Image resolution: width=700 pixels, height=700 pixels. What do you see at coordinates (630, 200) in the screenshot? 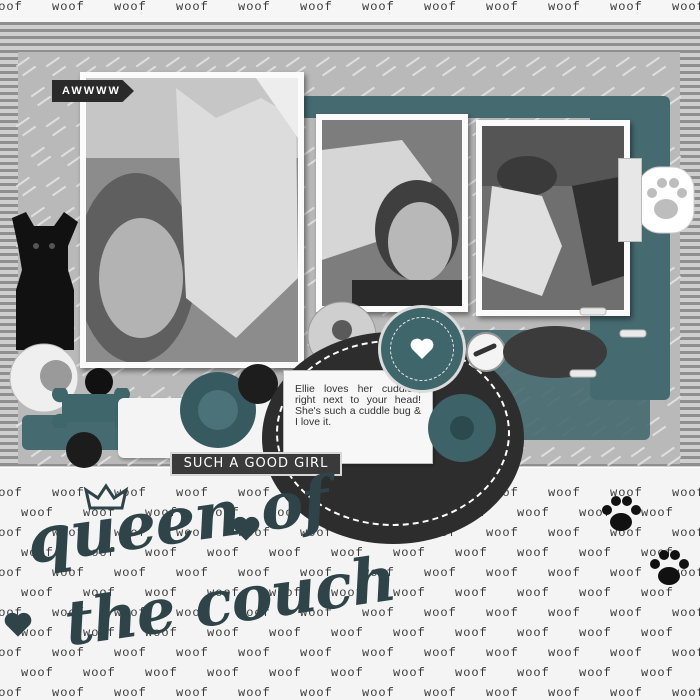
I see `bone-ribbon-tab` at bounding box center [630, 200].